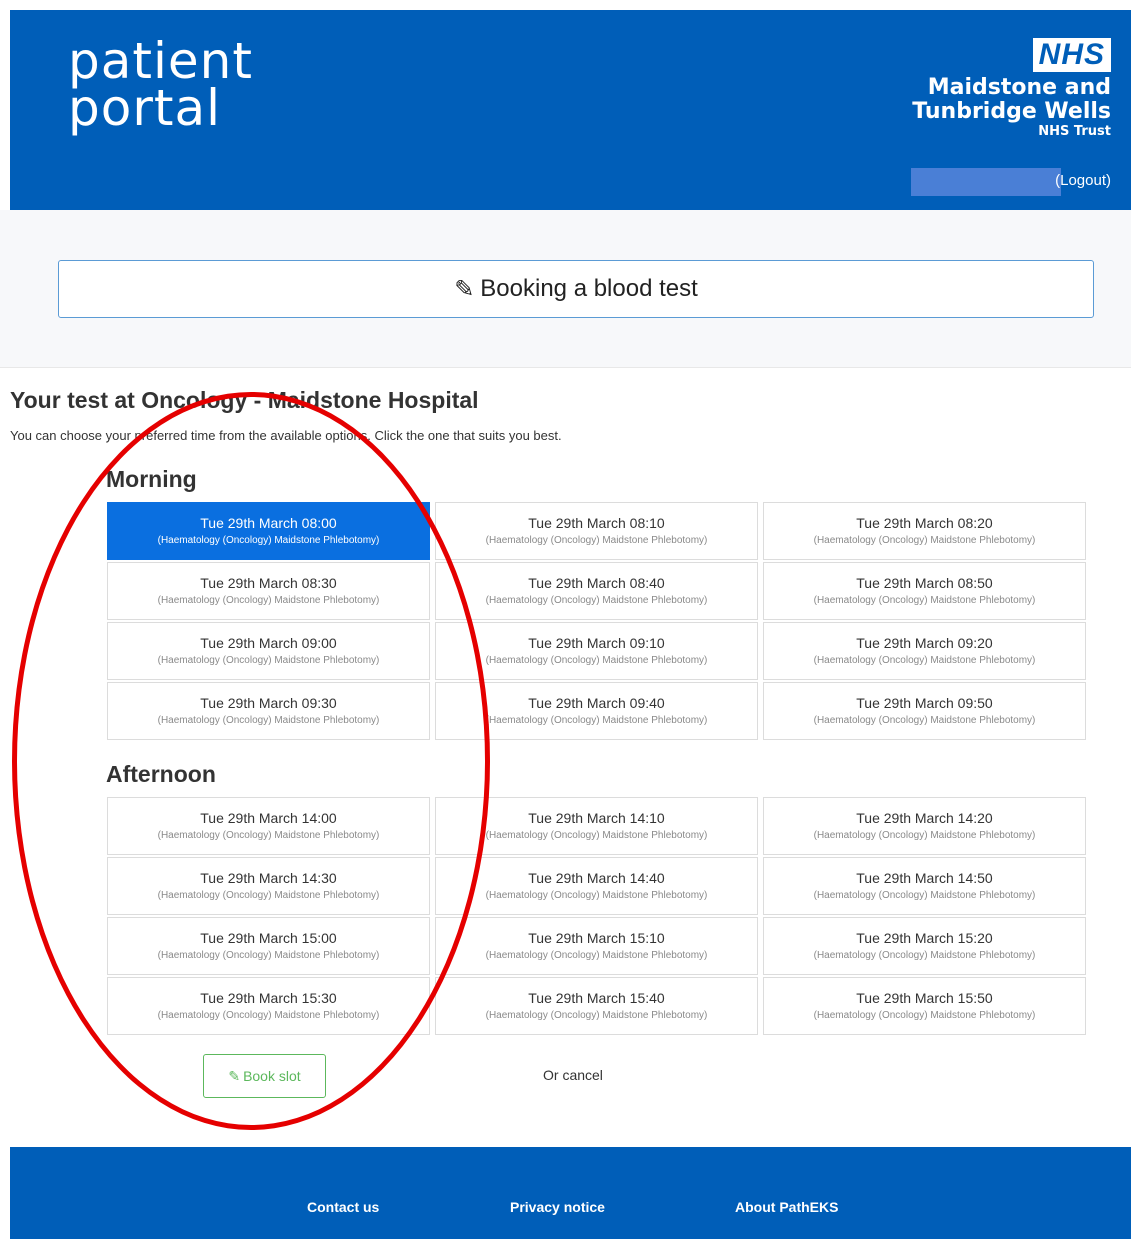 This screenshot has width=1131, height=1239. What do you see at coordinates (596, 583) in the screenshot?
I see `slot-time: Tue 29th March 08:40` at bounding box center [596, 583].